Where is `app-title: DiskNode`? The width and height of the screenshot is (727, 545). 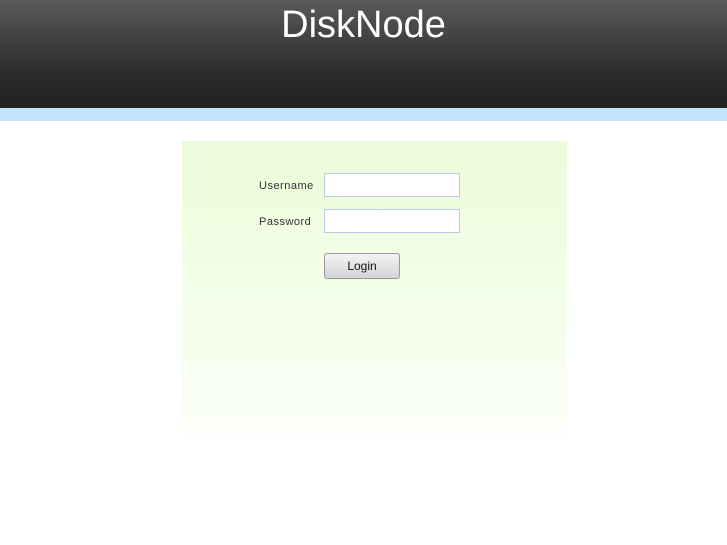
app-title: DiskNode is located at coordinates (363, 25).